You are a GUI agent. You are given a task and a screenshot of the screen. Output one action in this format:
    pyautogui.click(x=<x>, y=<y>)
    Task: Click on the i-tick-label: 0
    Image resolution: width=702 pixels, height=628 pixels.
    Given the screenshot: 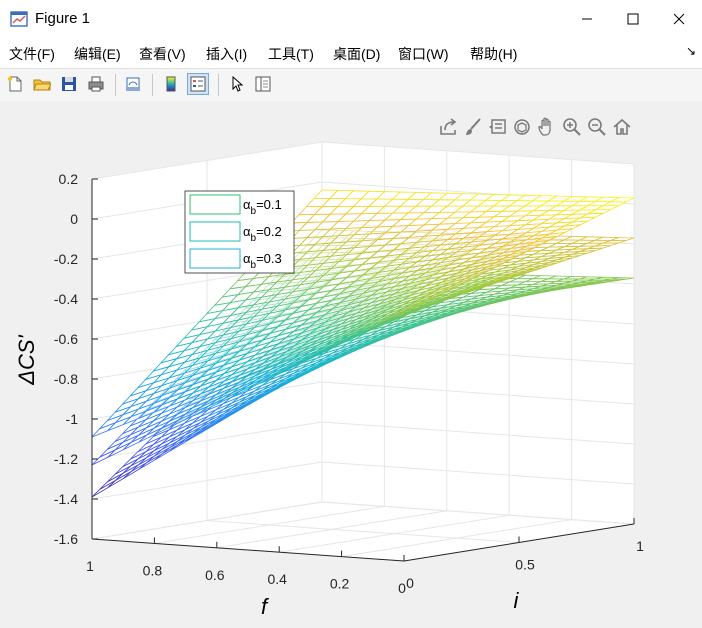 What is the action you would take?
    pyautogui.click(x=410, y=583)
    